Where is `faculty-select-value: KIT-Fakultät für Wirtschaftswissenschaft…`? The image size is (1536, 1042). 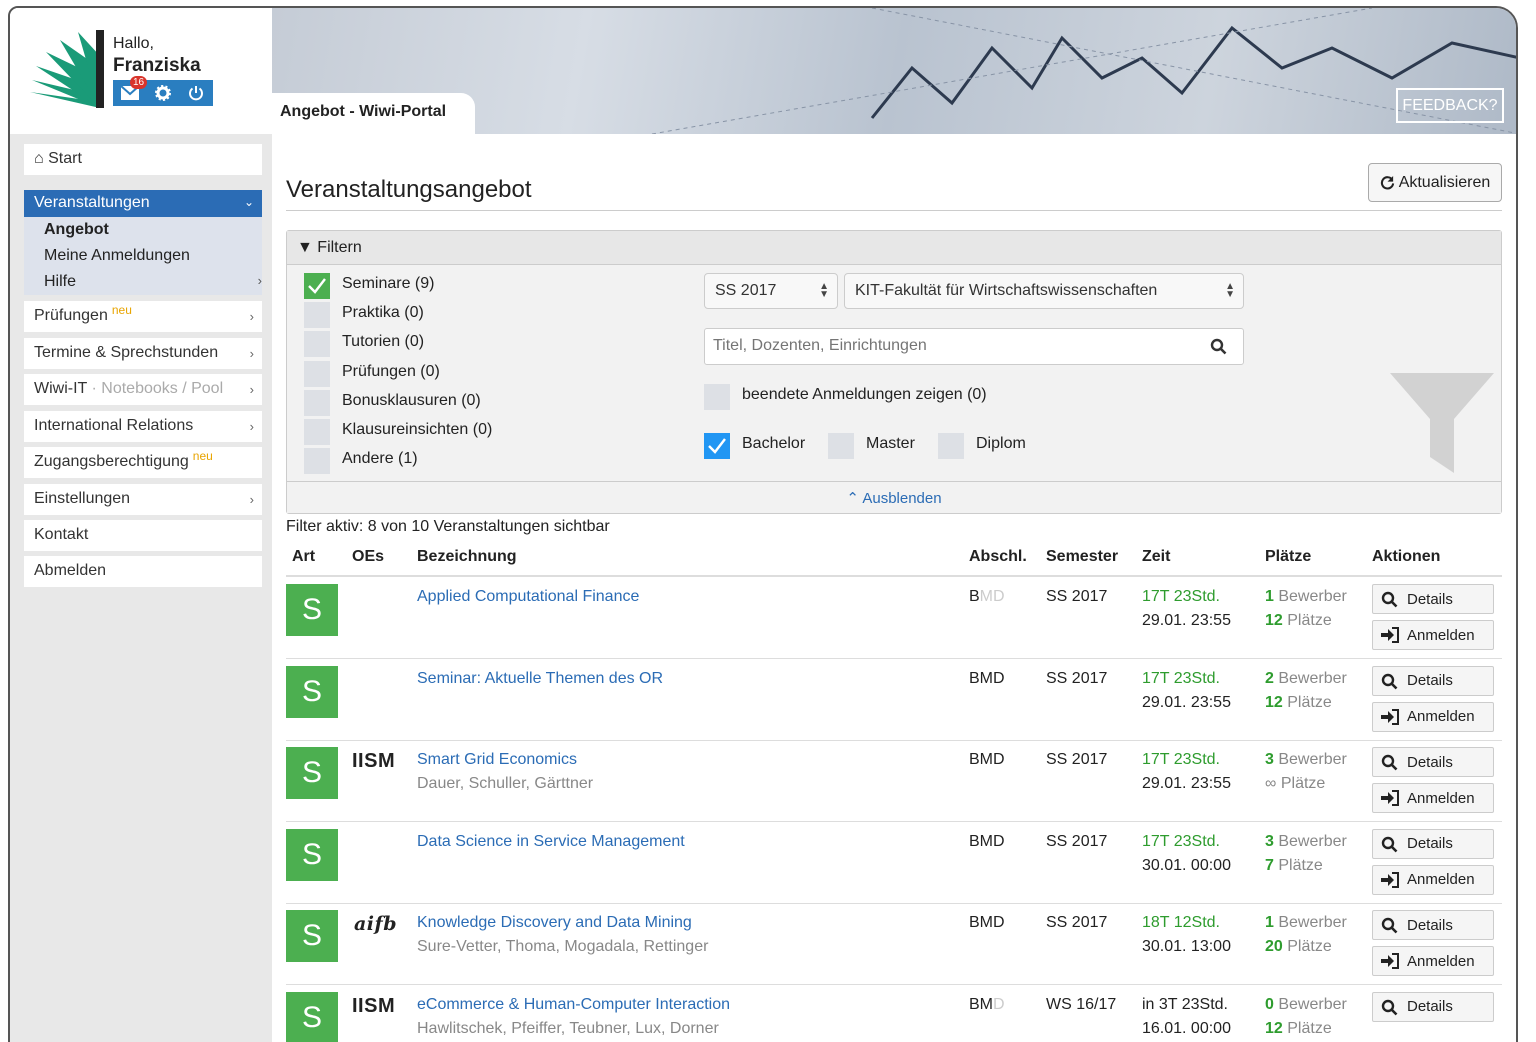 faculty-select-value: KIT-Fakultät für Wirtschaftswissenschaft… is located at coordinates (1006, 290).